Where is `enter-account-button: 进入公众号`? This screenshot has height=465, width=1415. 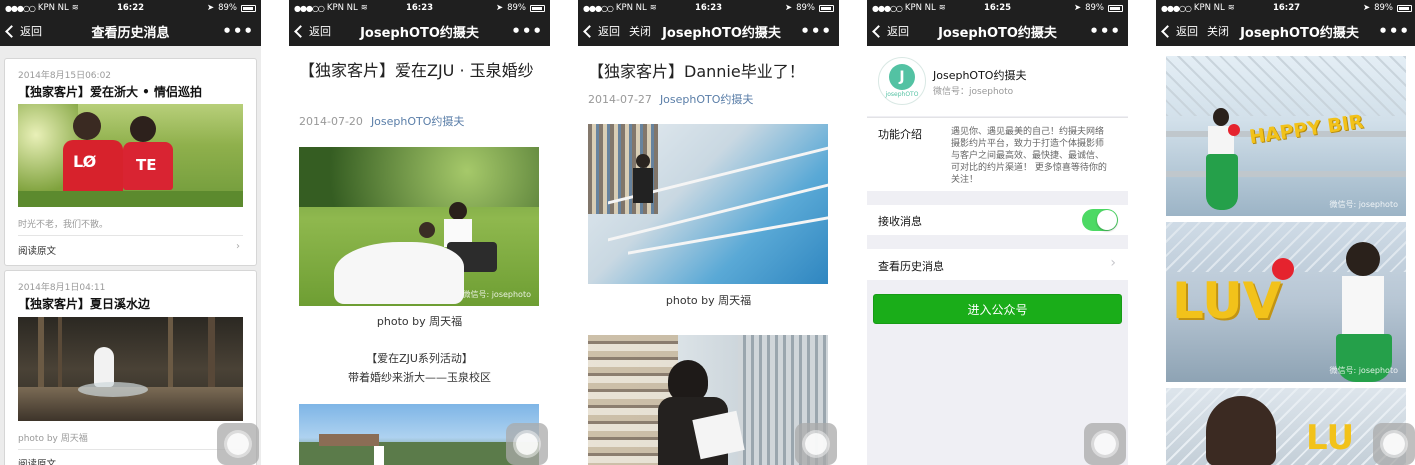 enter-account-button: 进入公众号 is located at coordinates (997, 309).